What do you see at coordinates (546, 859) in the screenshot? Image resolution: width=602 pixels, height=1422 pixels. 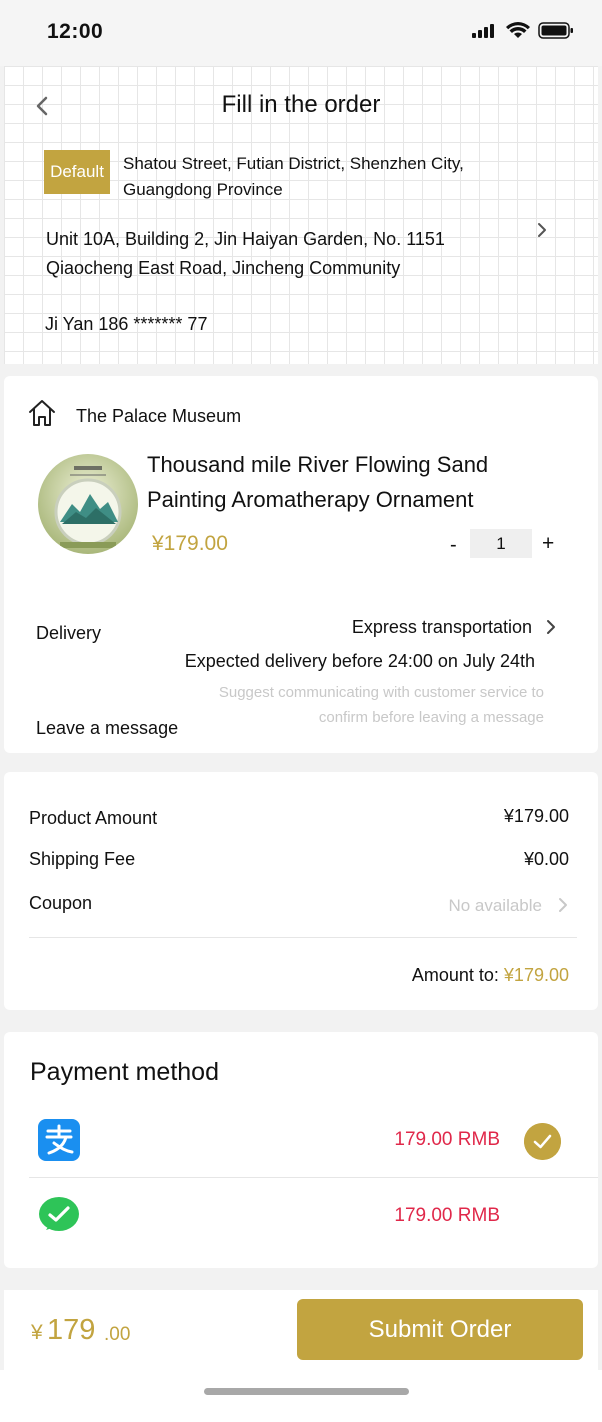 I see `shipping-fee-value: ¥0.00` at bounding box center [546, 859].